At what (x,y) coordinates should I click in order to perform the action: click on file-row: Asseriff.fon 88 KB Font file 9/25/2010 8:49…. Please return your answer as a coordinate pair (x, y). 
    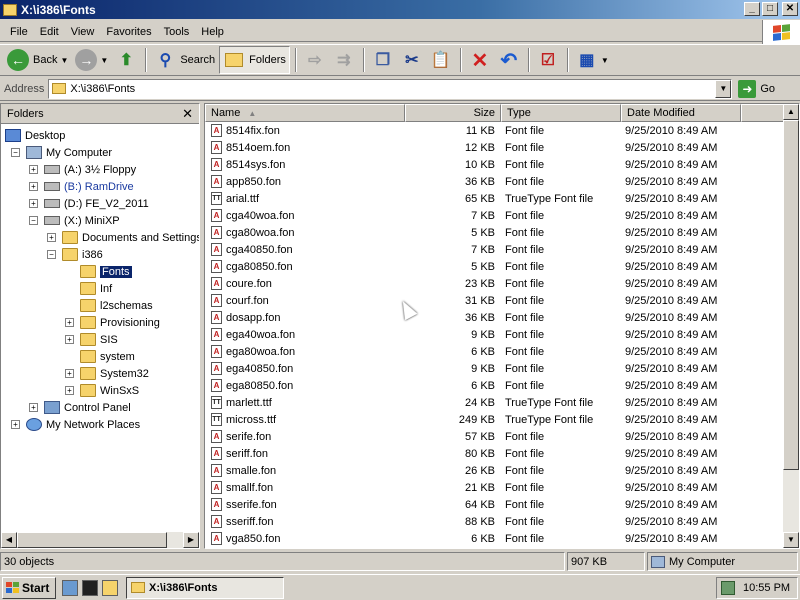
    Looking at the image, I should click on (495, 521).